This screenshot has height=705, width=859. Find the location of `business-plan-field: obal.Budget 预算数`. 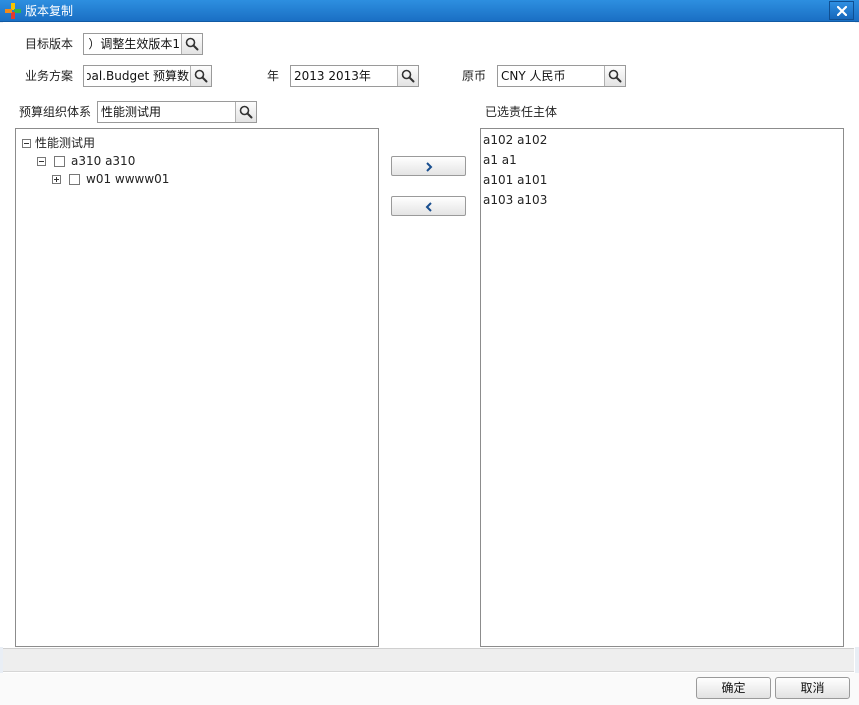

business-plan-field: obal.Budget 预算数 is located at coordinates (147, 76).